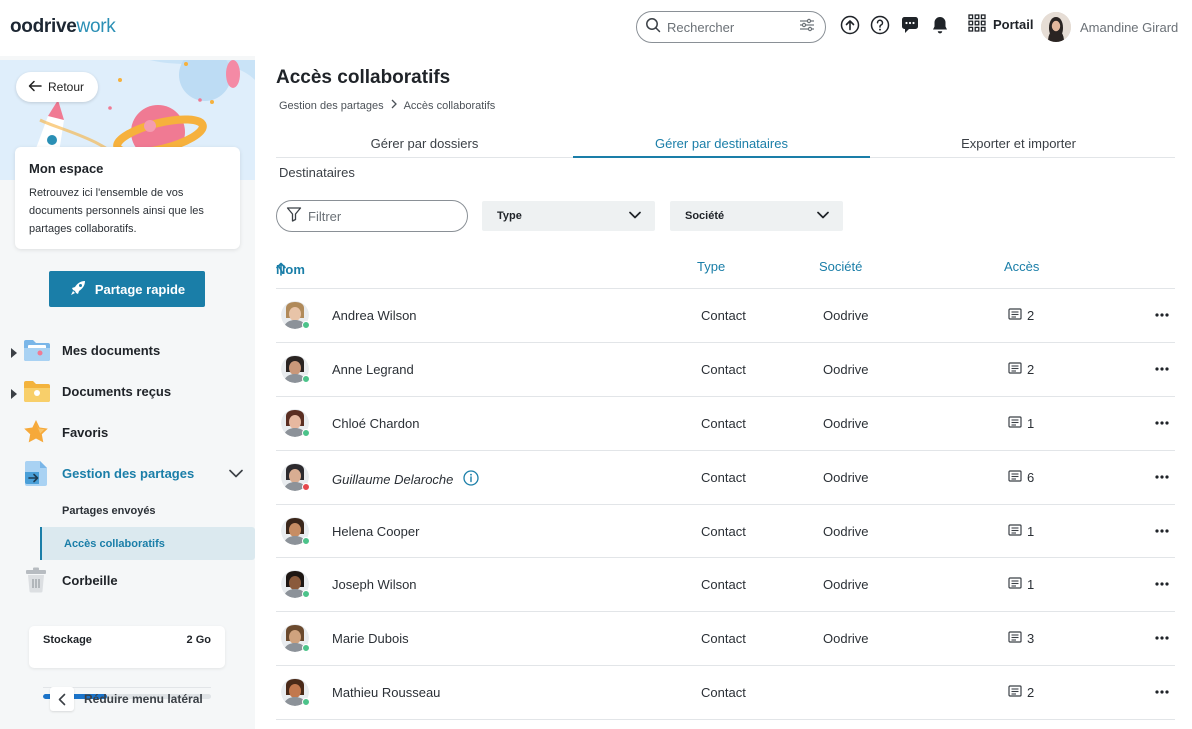  I want to click on recipient-name: Helena Cooper, so click(375, 531).